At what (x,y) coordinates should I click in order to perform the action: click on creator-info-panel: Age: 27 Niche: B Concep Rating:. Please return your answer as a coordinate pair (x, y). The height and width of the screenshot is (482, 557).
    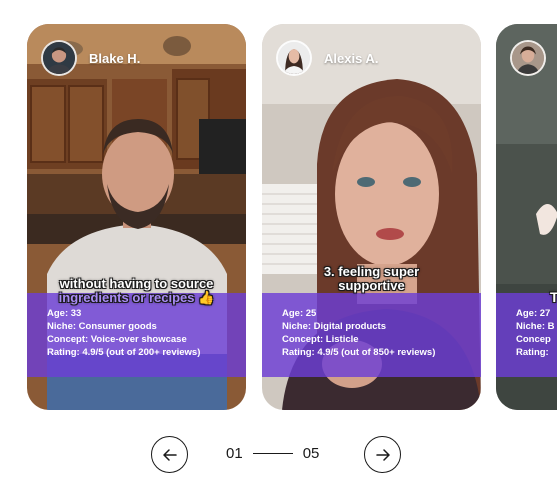
    Looking at the image, I should click on (526, 335).